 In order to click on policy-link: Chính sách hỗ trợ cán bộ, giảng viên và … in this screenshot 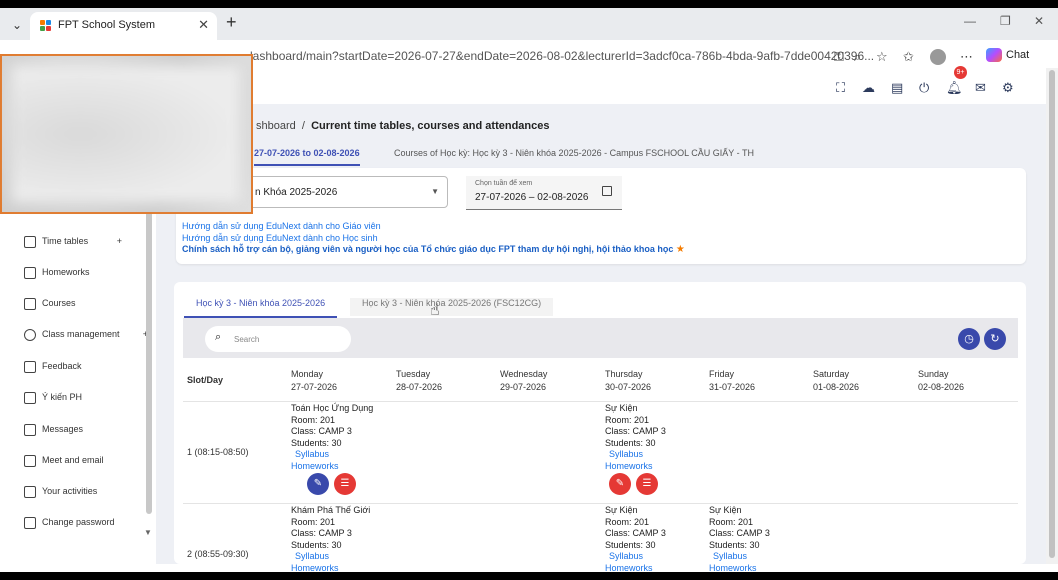, I will do `click(433, 249)`.